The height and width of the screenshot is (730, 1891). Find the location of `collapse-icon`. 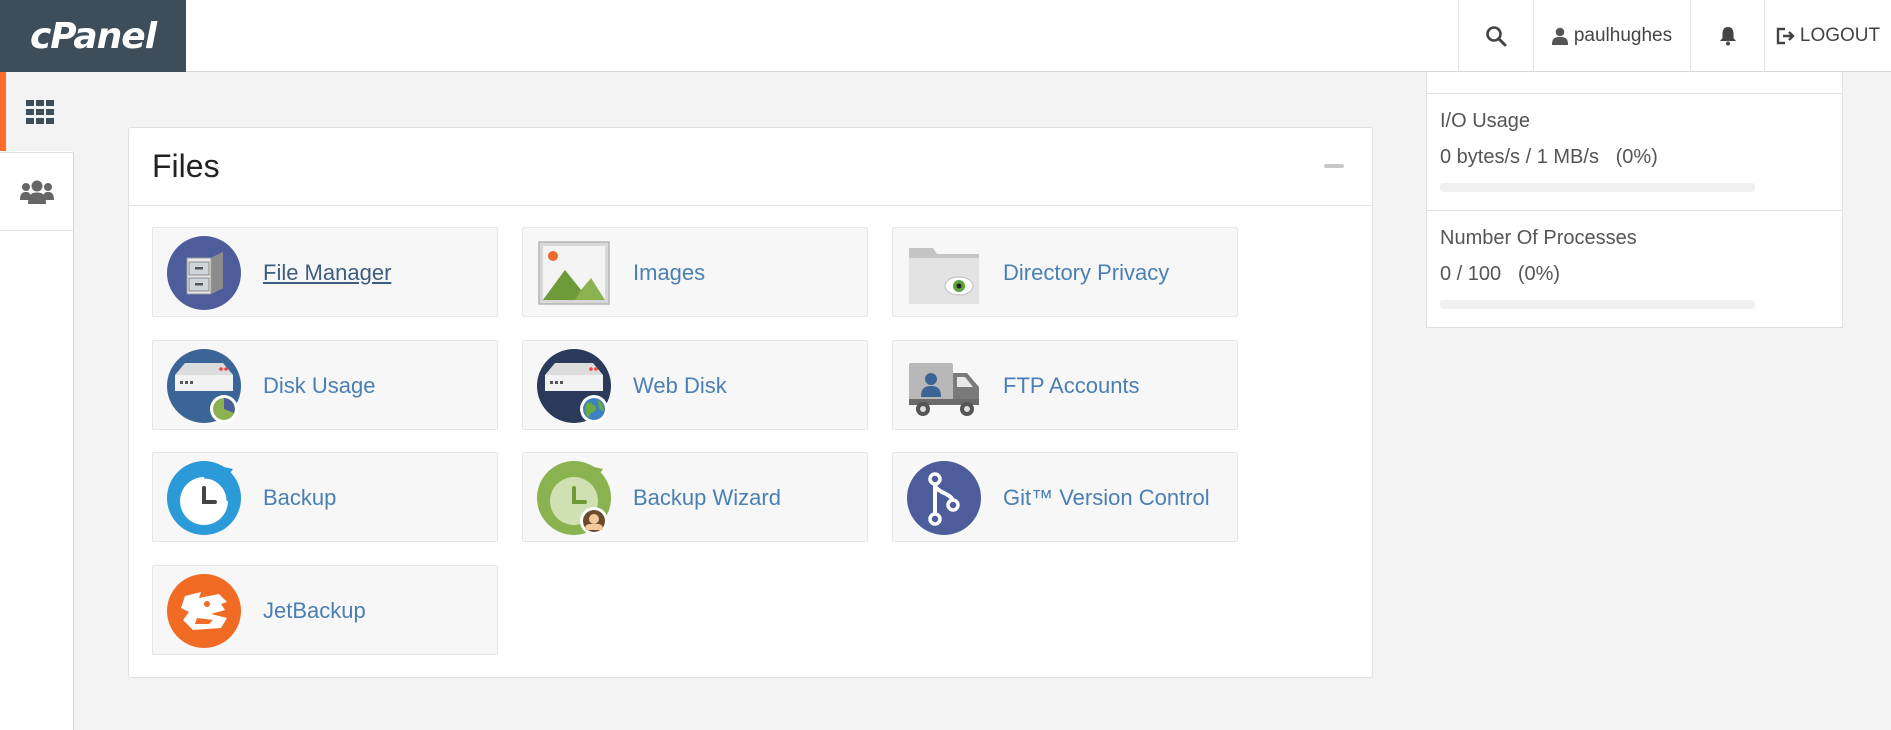

collapse-icon is located at coordinates (1334, 166).